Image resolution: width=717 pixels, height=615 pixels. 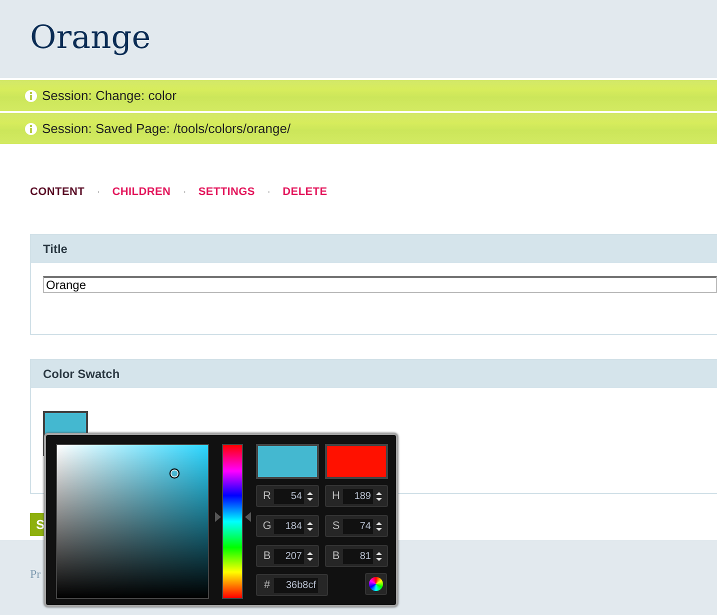 What do you see at coordinates (267, 526) in the screenshot?
I see `field-label: G` at bounding box center [267, 526].